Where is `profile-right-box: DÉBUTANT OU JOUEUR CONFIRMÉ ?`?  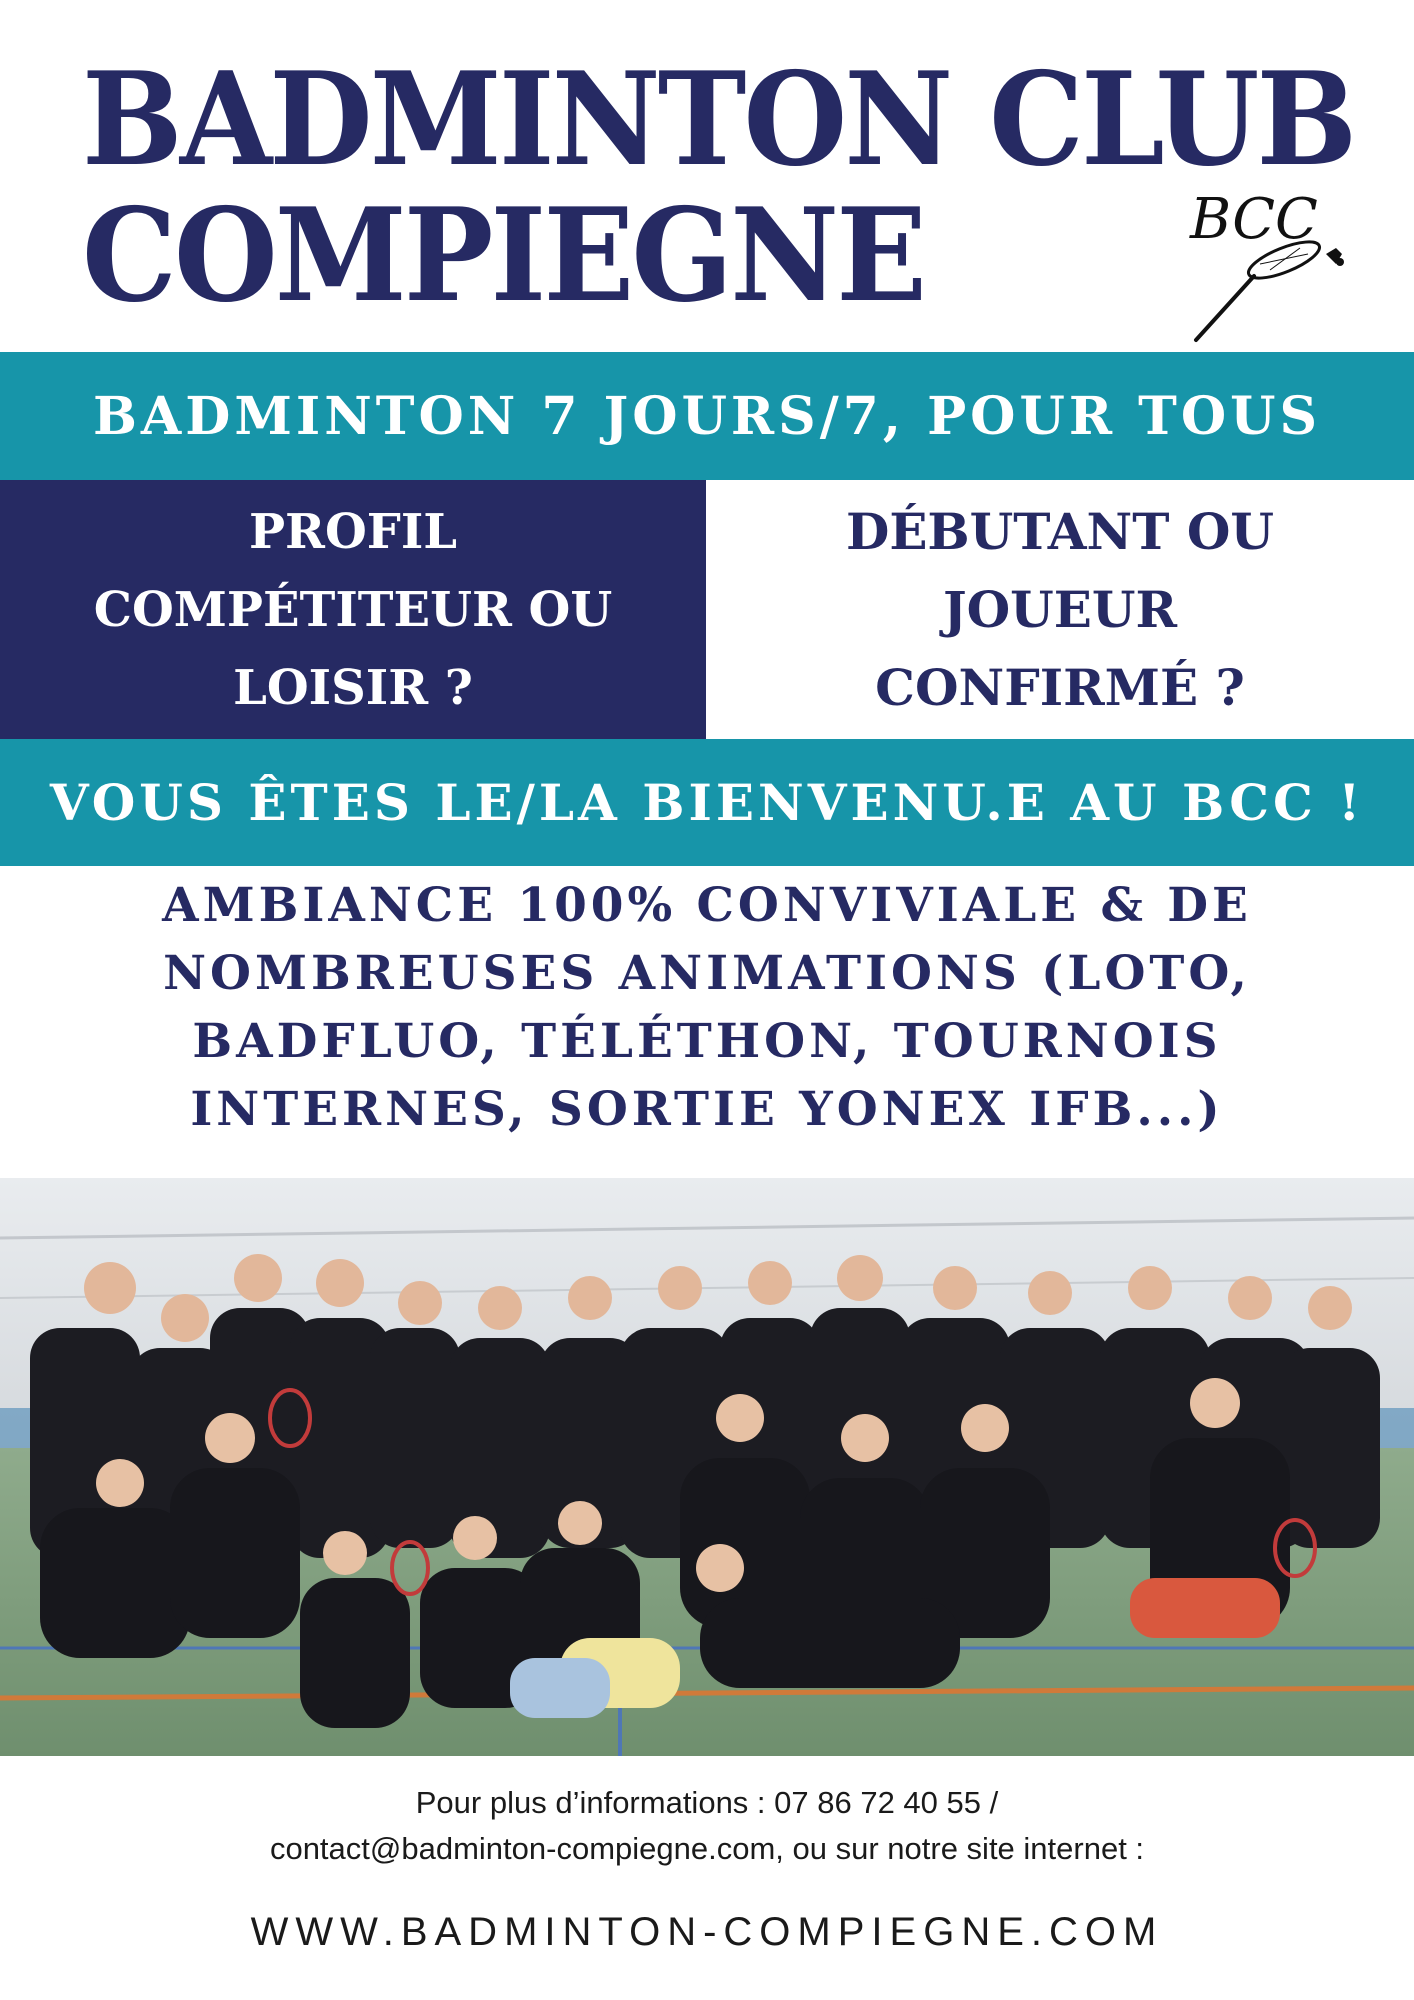 profile-right-box: DÉBUTANT OU JOUEUR CONFIRMÉ ? is located at coordinates (1060, 609).